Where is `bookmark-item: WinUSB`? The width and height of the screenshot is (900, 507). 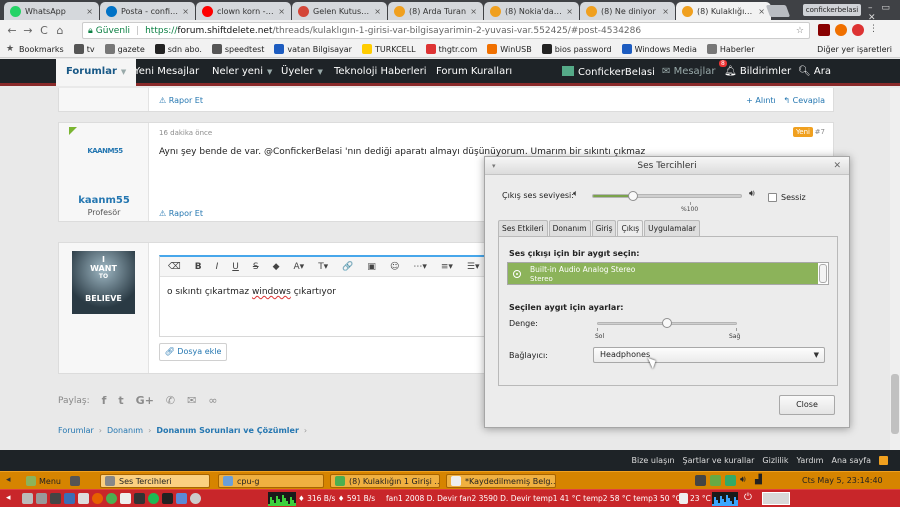
bookmark-item: WinUSB is located at coordinates (509, 49).